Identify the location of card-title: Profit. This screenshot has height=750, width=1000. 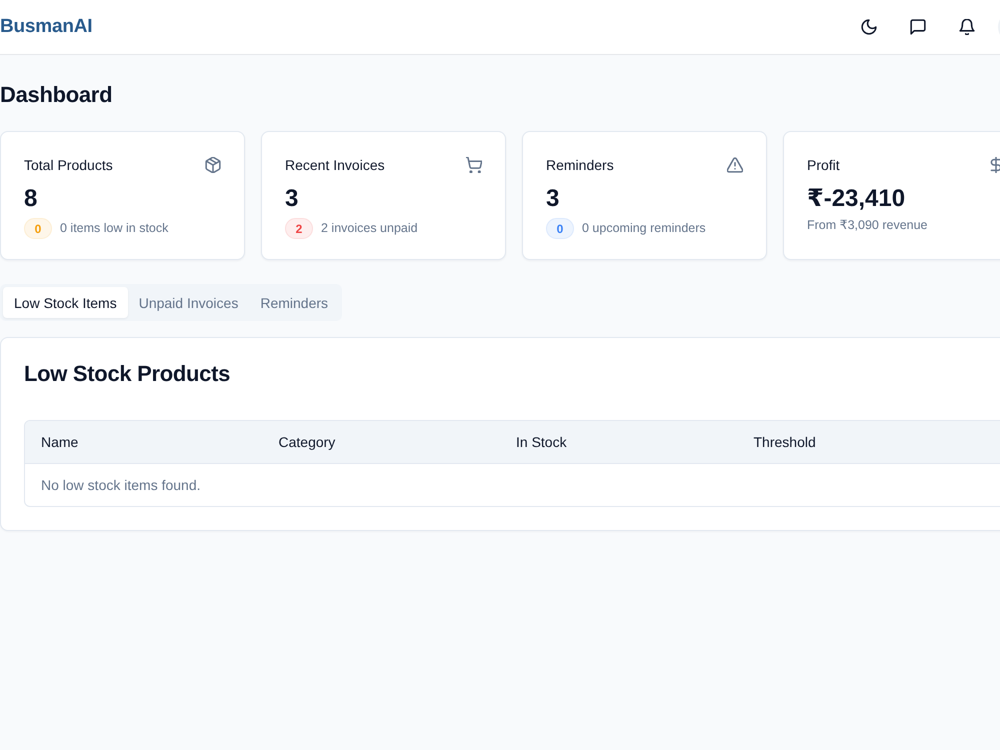
(823, 165).